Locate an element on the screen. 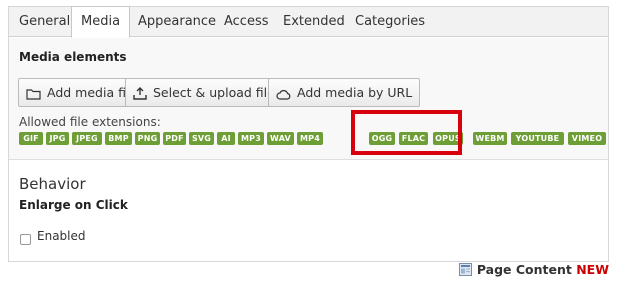  media-elements-title: Media elements is located at coordinates (73, 57).